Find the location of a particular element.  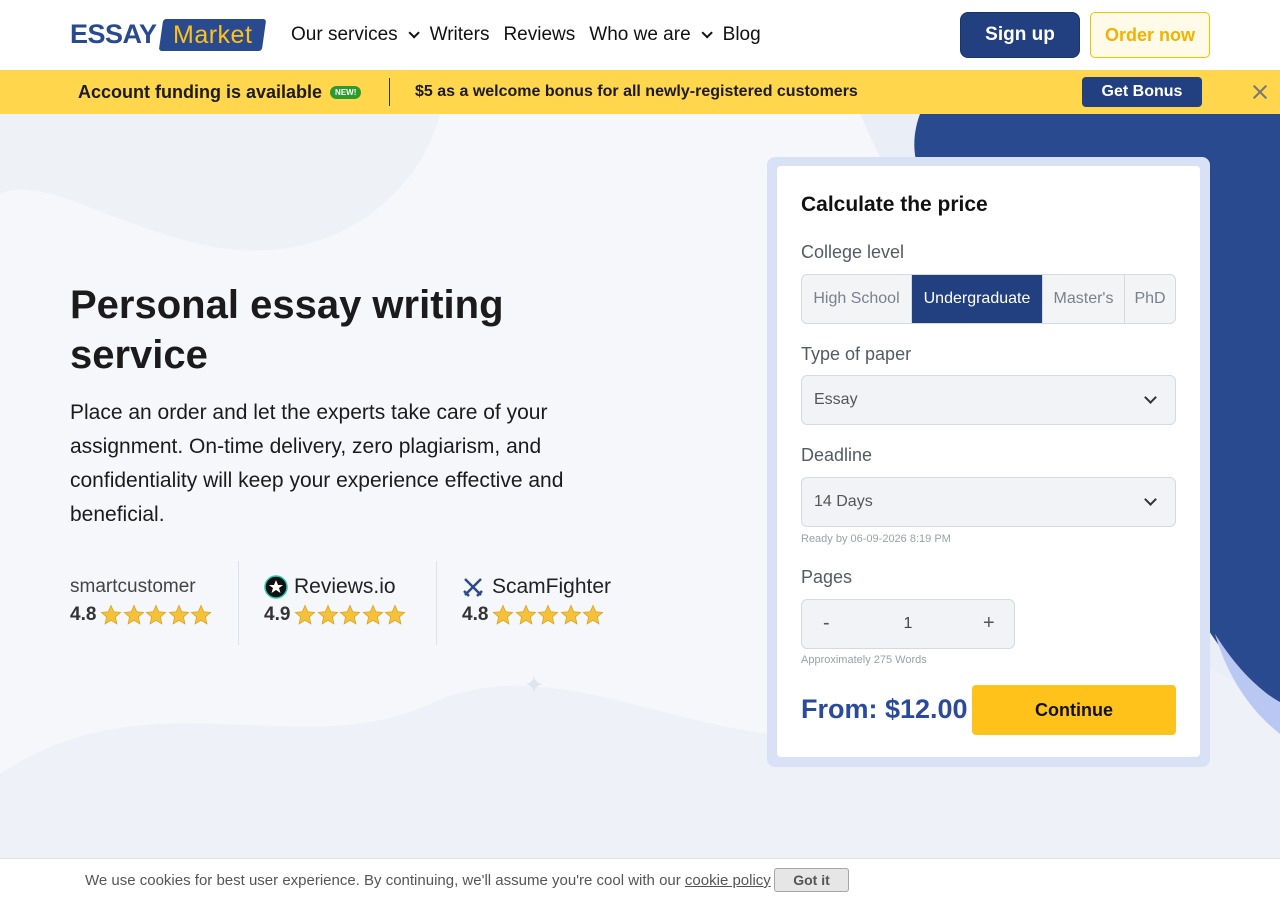

nav-writers: Writers is located at coordinates (460, 35).